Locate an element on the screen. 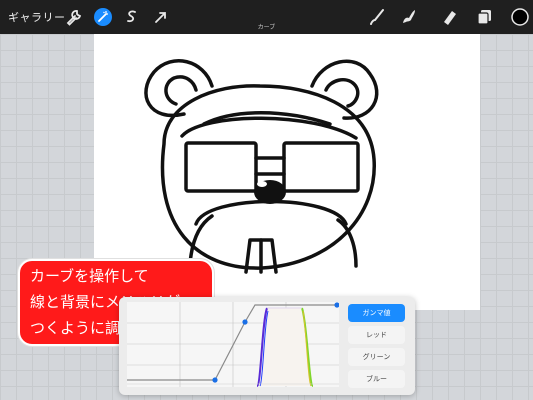  curves-panel: ガンマ値 レッド グリーン ブルー is located at coordinates (267, 346).